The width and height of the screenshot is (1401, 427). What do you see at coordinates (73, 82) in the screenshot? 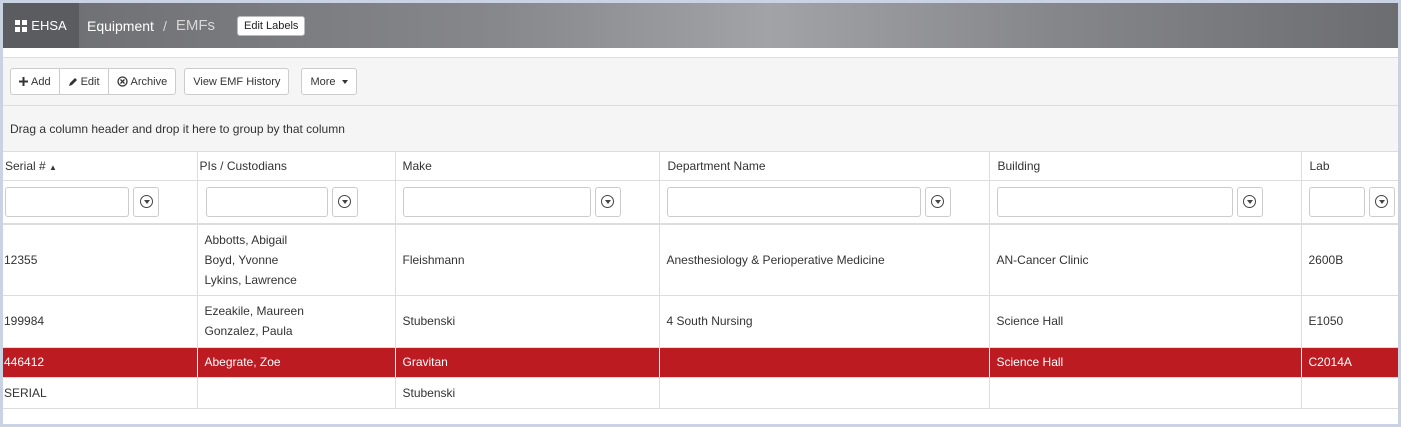
I see `pencil-icon` at bounding box center [73, 82].